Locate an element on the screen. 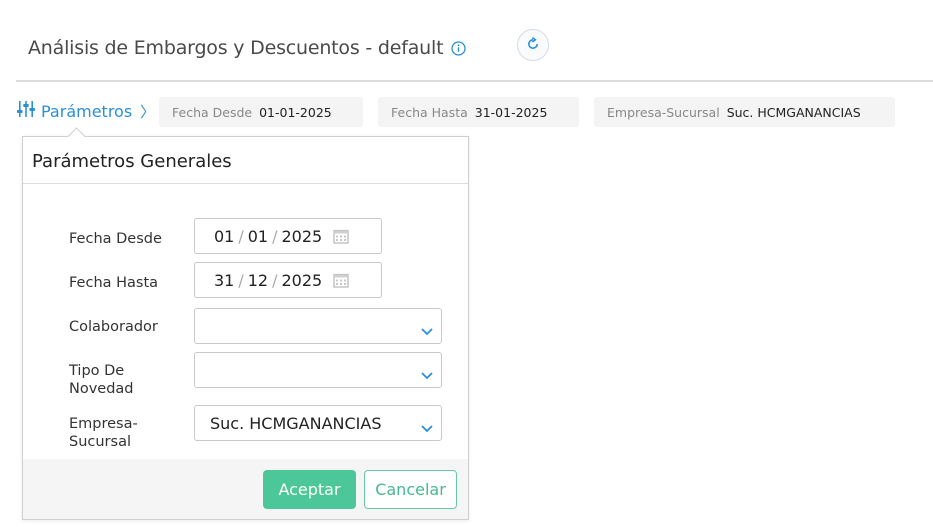  date-month: 01 is located at coordinates (258, 236).